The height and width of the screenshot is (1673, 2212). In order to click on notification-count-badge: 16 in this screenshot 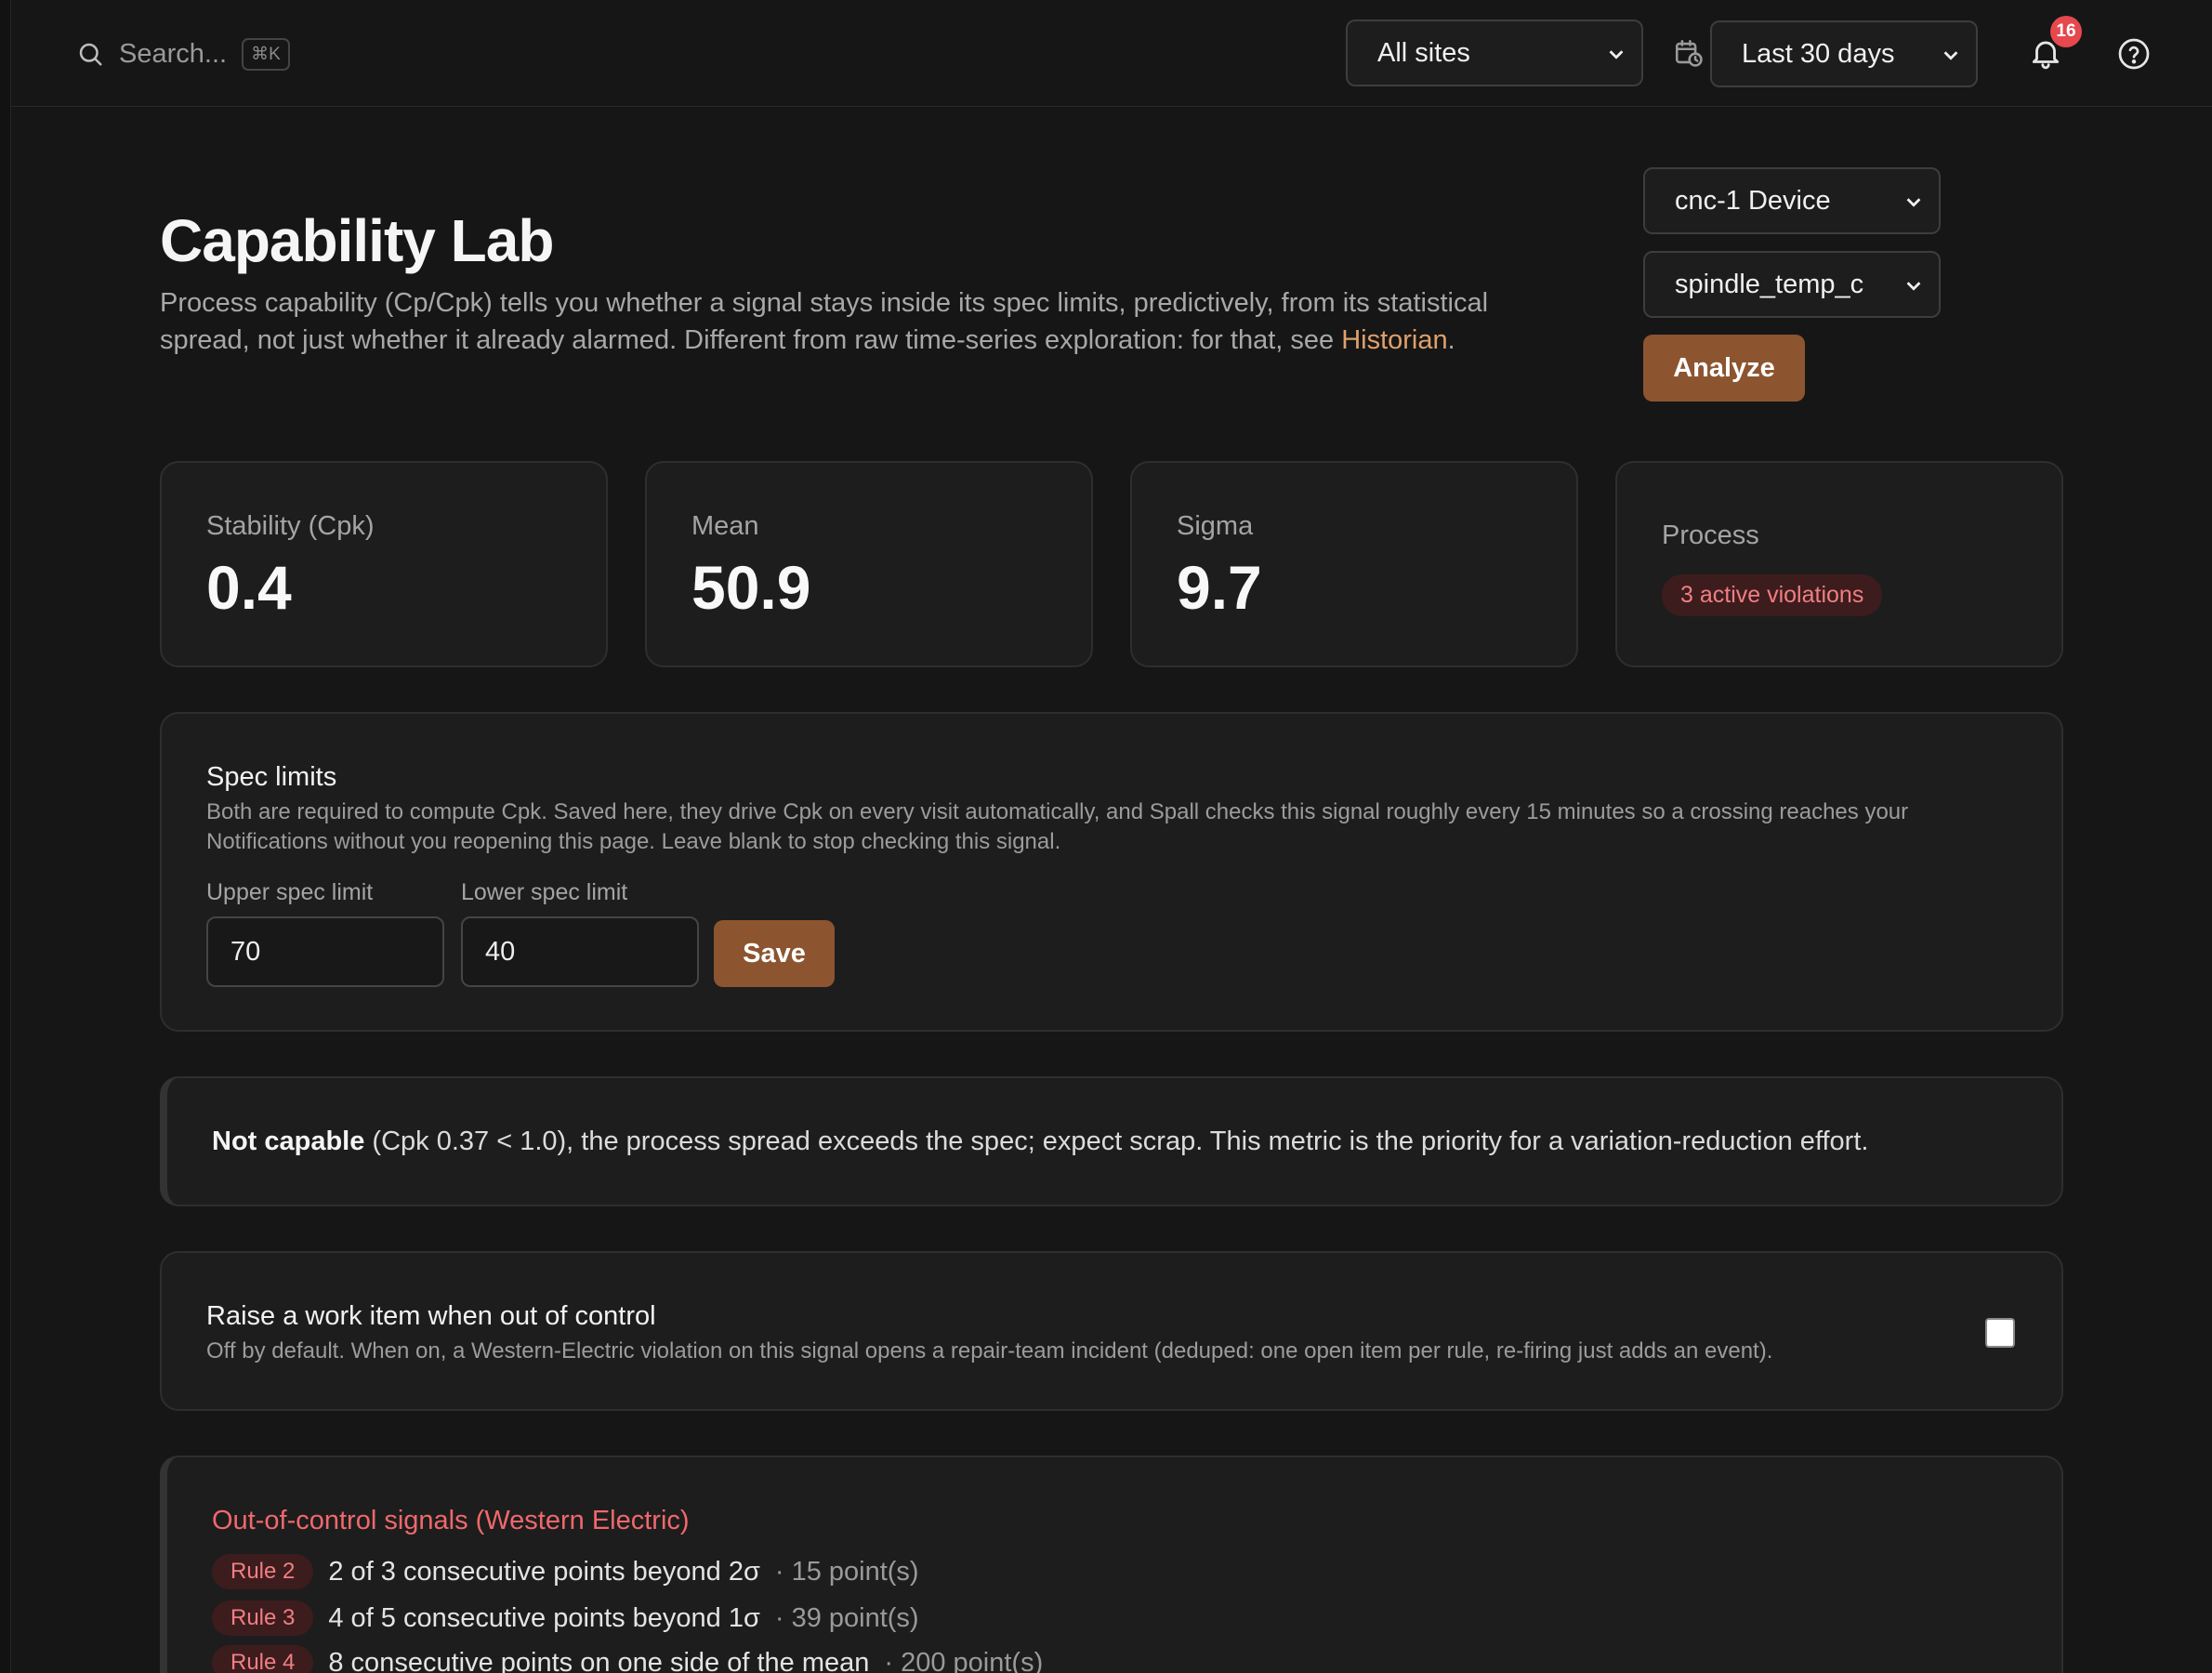, I will do `click(2066, 31)`.